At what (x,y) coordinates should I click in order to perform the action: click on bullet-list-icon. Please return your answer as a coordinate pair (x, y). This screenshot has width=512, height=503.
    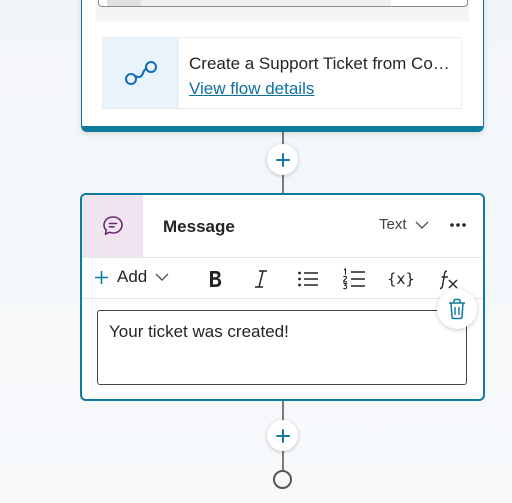
    Looking at the image, I should click on (308, 279).